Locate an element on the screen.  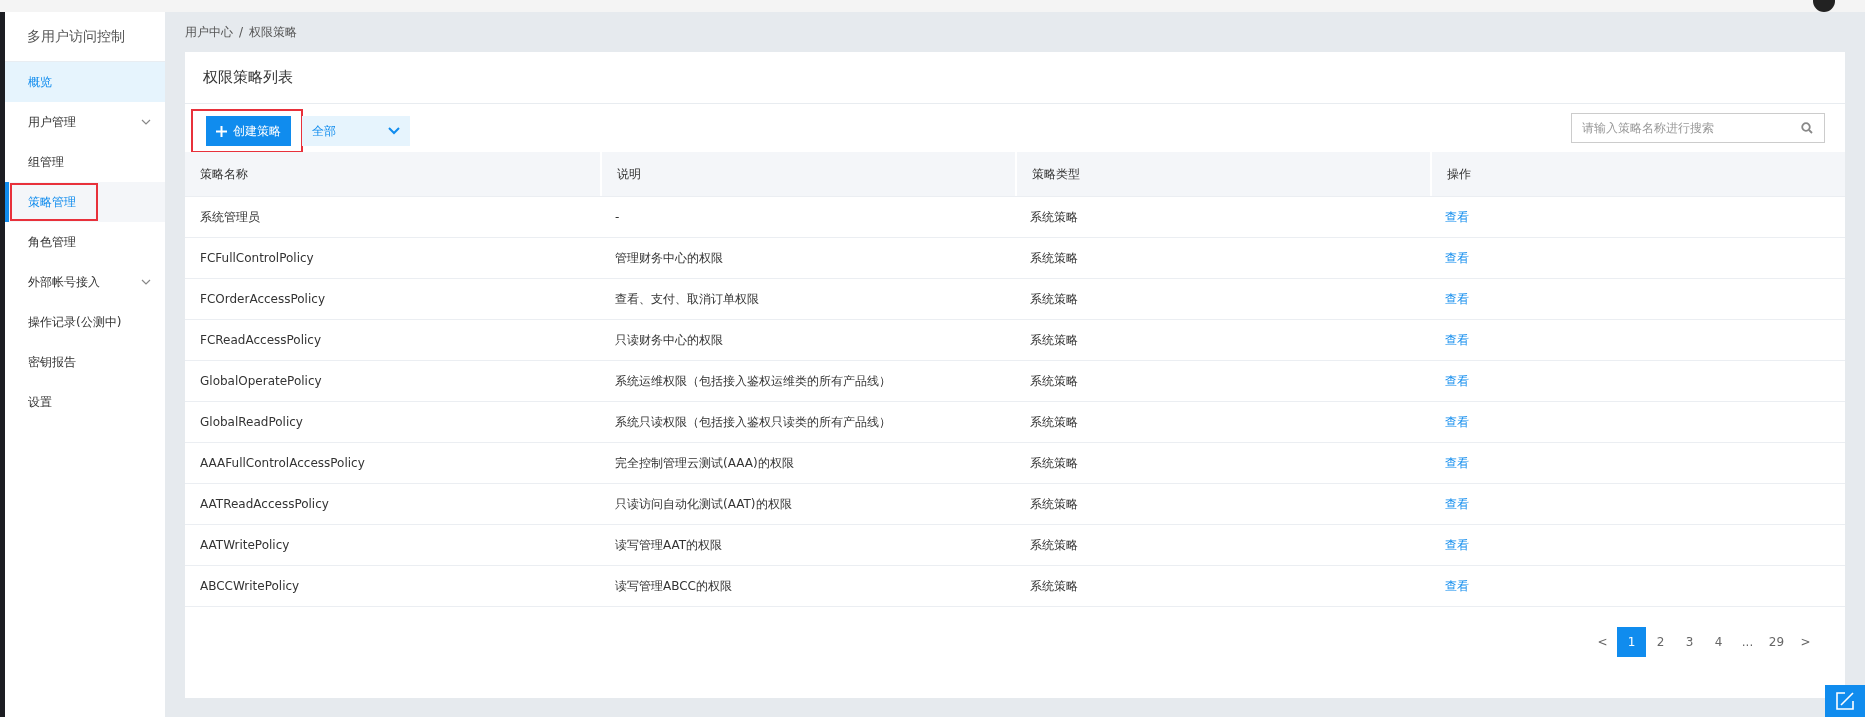
search-field: 请输入策略名称进行搜索 is located at coordinates (1698, 128).